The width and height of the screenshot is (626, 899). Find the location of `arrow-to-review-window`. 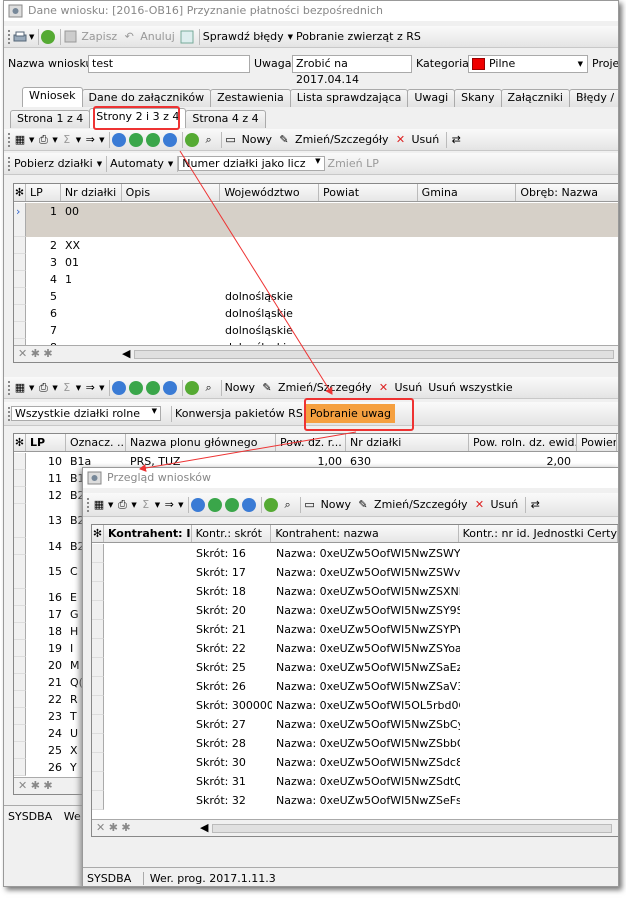

arrow-to-review-window is located at coordinates (248, 451).